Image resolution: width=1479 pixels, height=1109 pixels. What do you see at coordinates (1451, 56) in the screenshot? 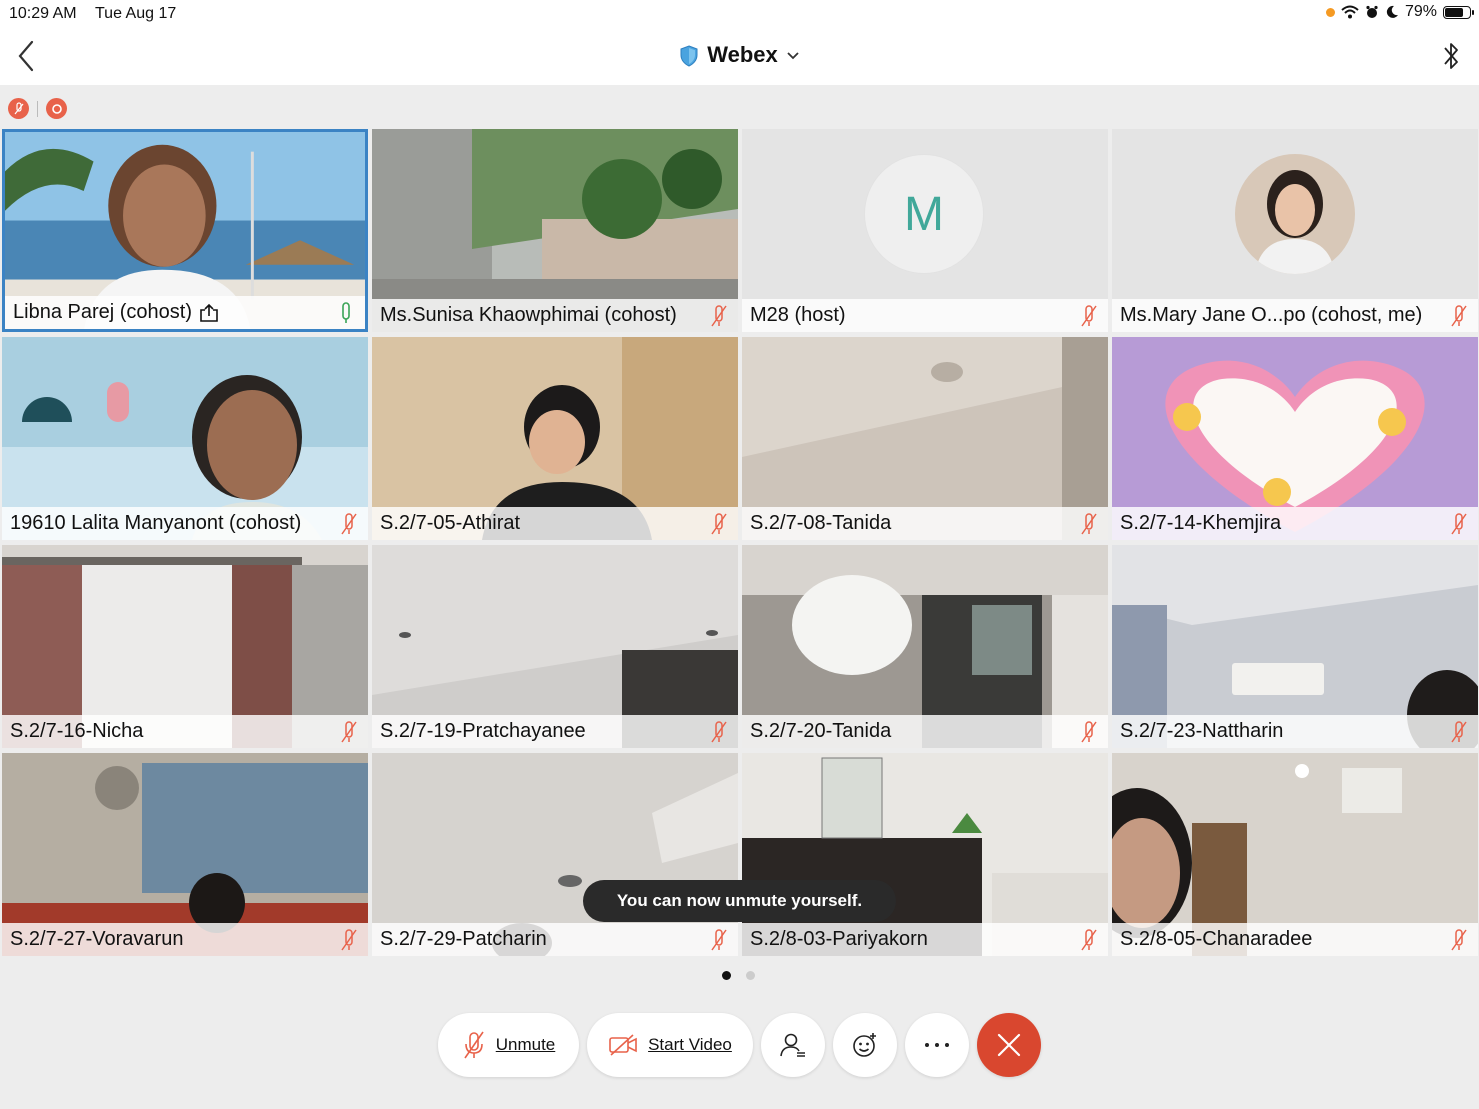
I see `bluetooth-icon` at bounding box center [1451, 56].